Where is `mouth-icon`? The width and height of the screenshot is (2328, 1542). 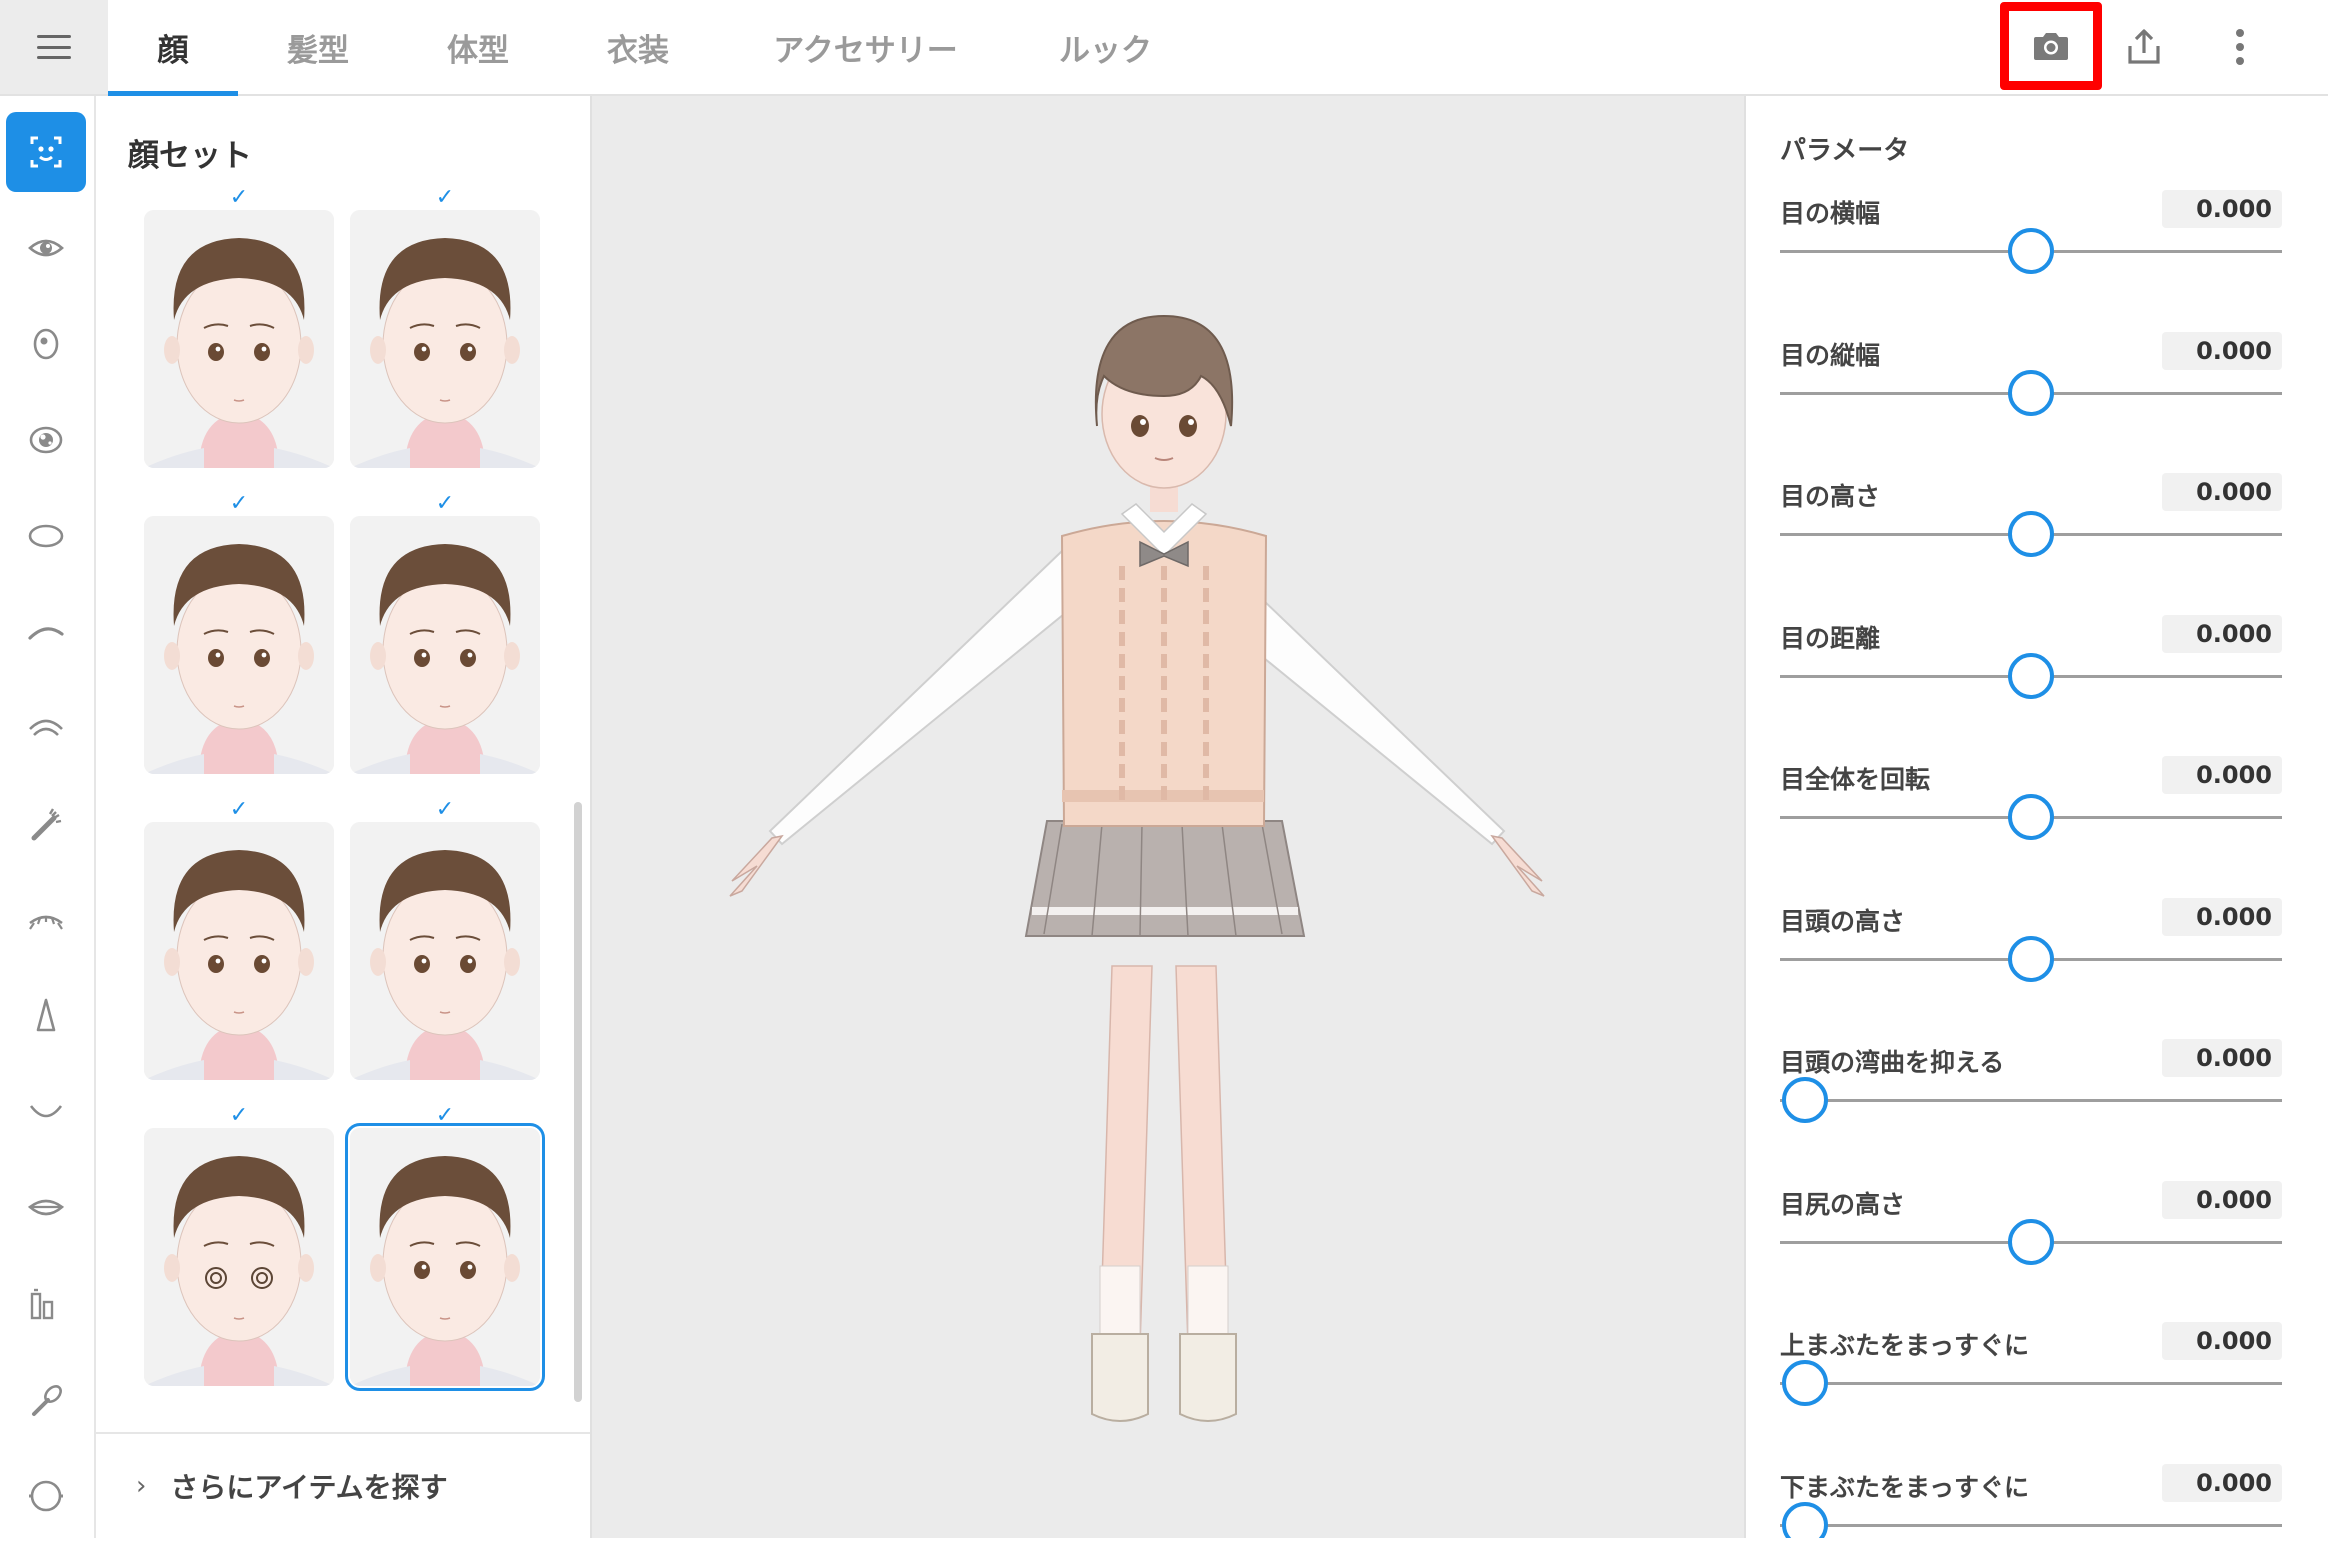 mouth-icon is located at coordinates (46, 1111).